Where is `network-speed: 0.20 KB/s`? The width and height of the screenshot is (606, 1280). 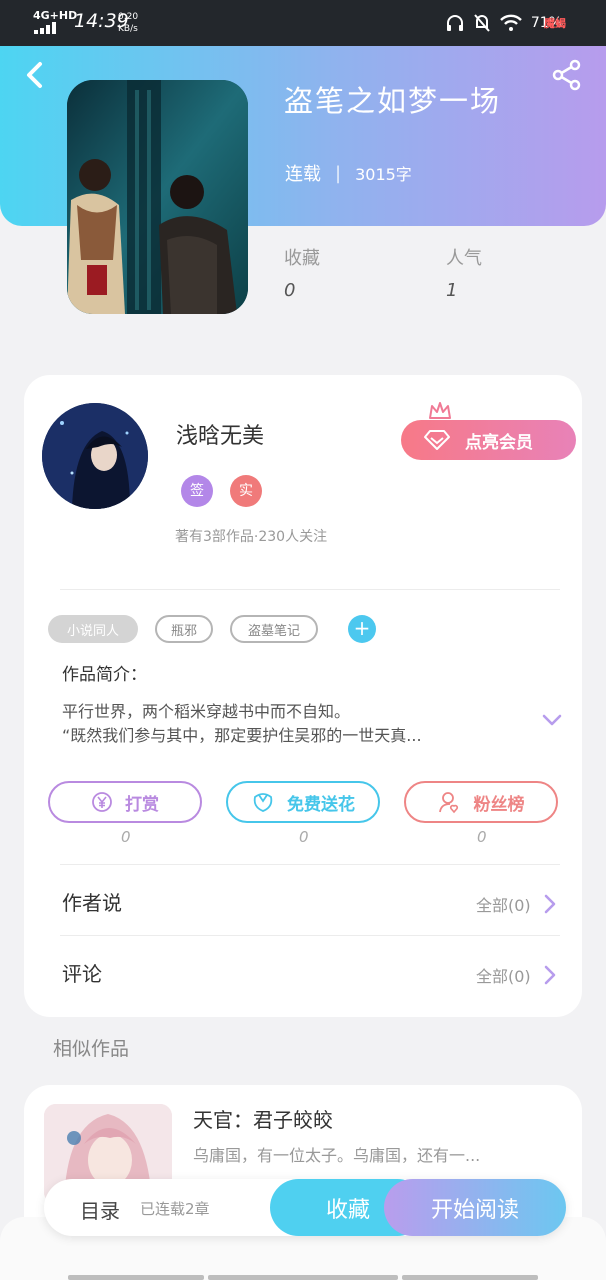
network-speed: 0.20 KB/s is located at coordinates (128, 23).